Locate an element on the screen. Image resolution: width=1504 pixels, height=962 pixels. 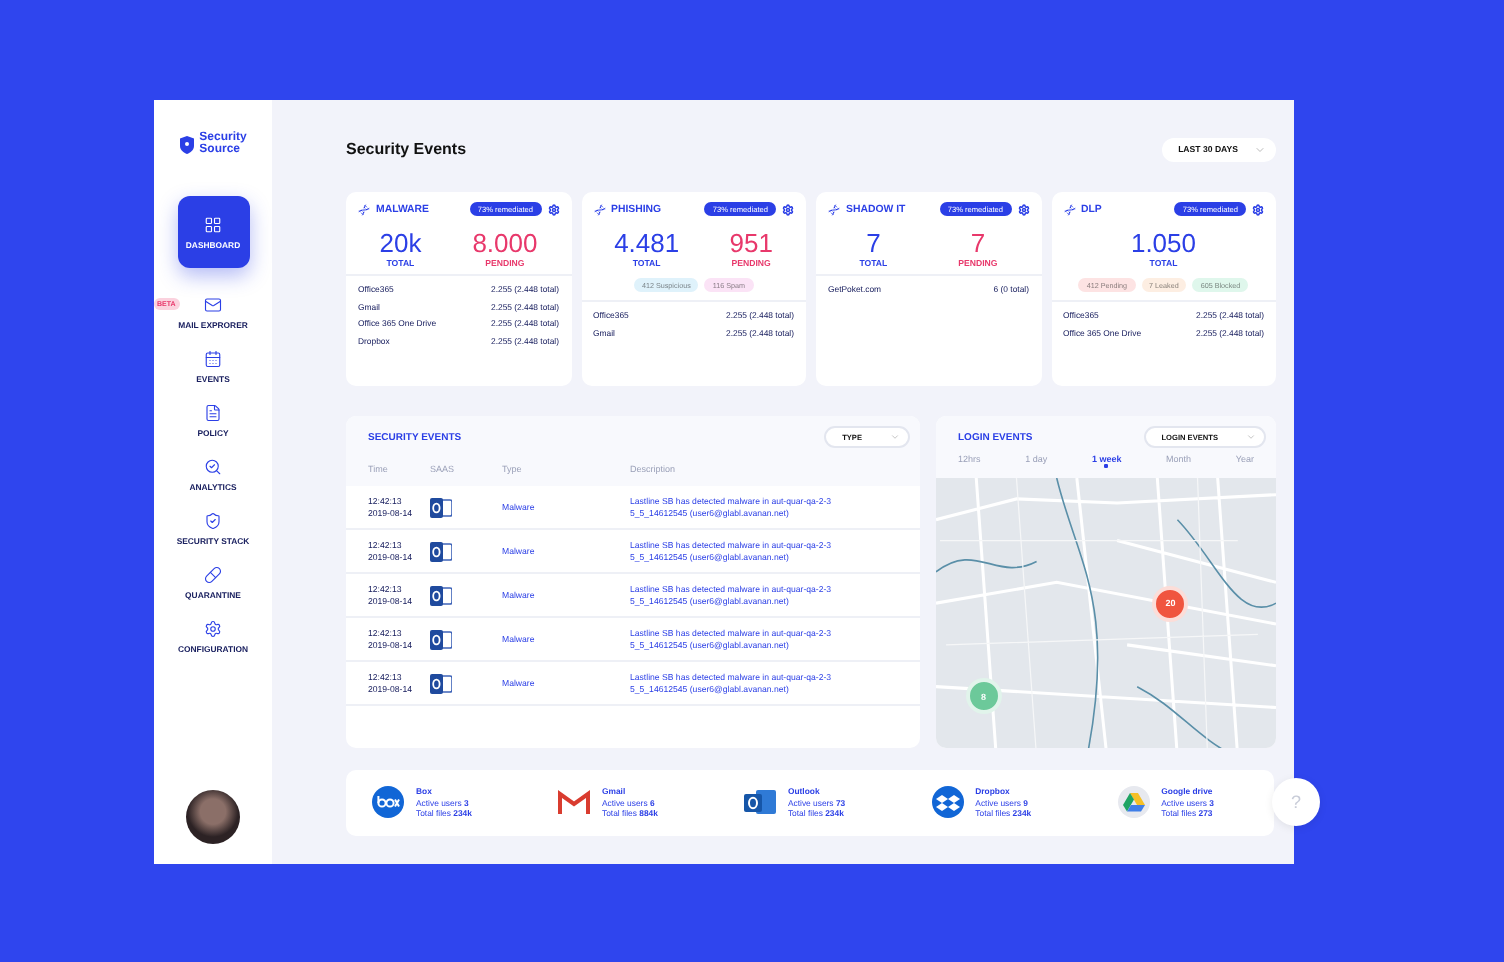
triangle-logo-icon is located at coordinates (1133, 802).